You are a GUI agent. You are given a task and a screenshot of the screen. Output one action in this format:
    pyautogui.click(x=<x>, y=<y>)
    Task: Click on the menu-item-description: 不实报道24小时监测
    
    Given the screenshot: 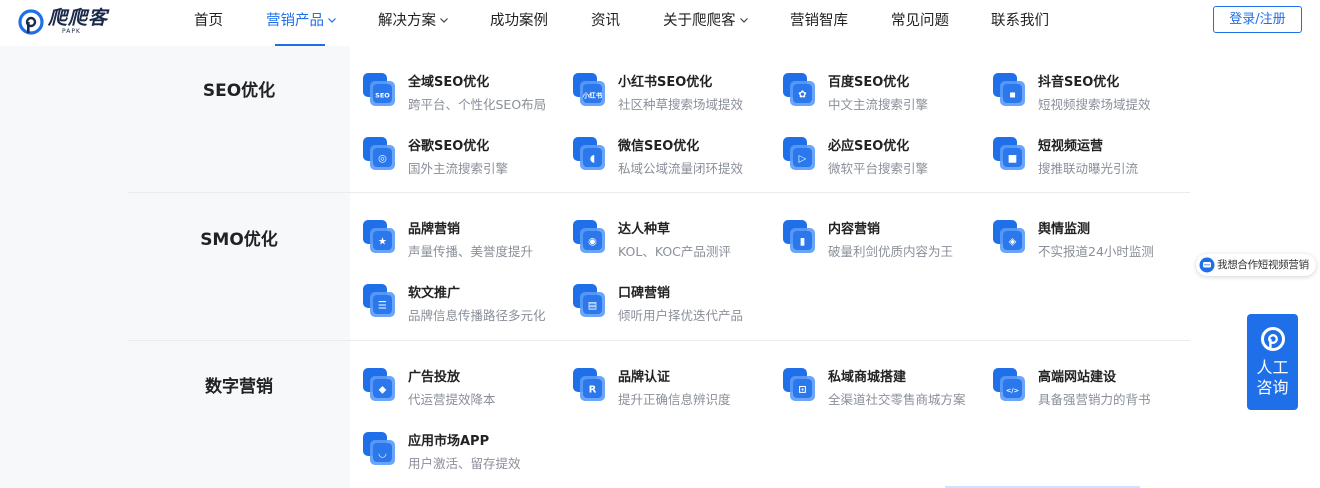 What is the action you would take?
    pyautogui.click(x=1096, y=251)
    